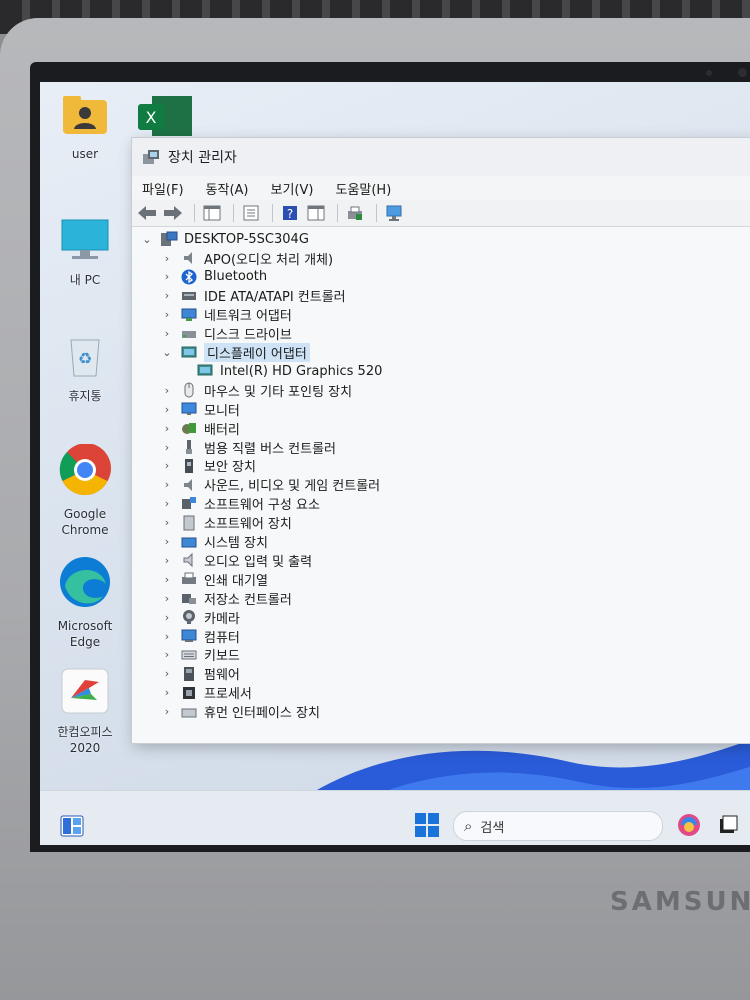 The width and height of the screenshot is (750, 1000). I want to click on tree-category-item: › 디스크 드라이브, so click(226, 334).